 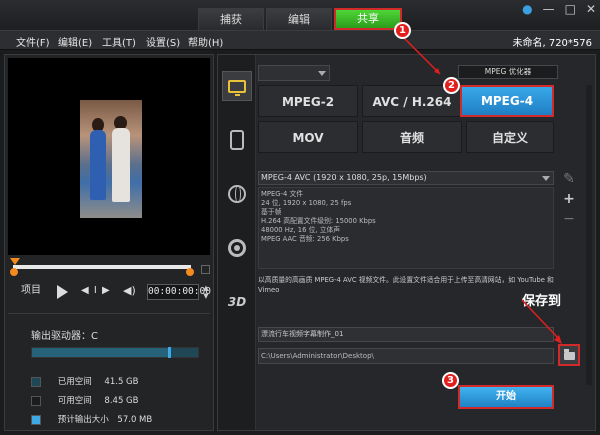 I want to click on annotation-arrowhead, so click(x=558, y=339).